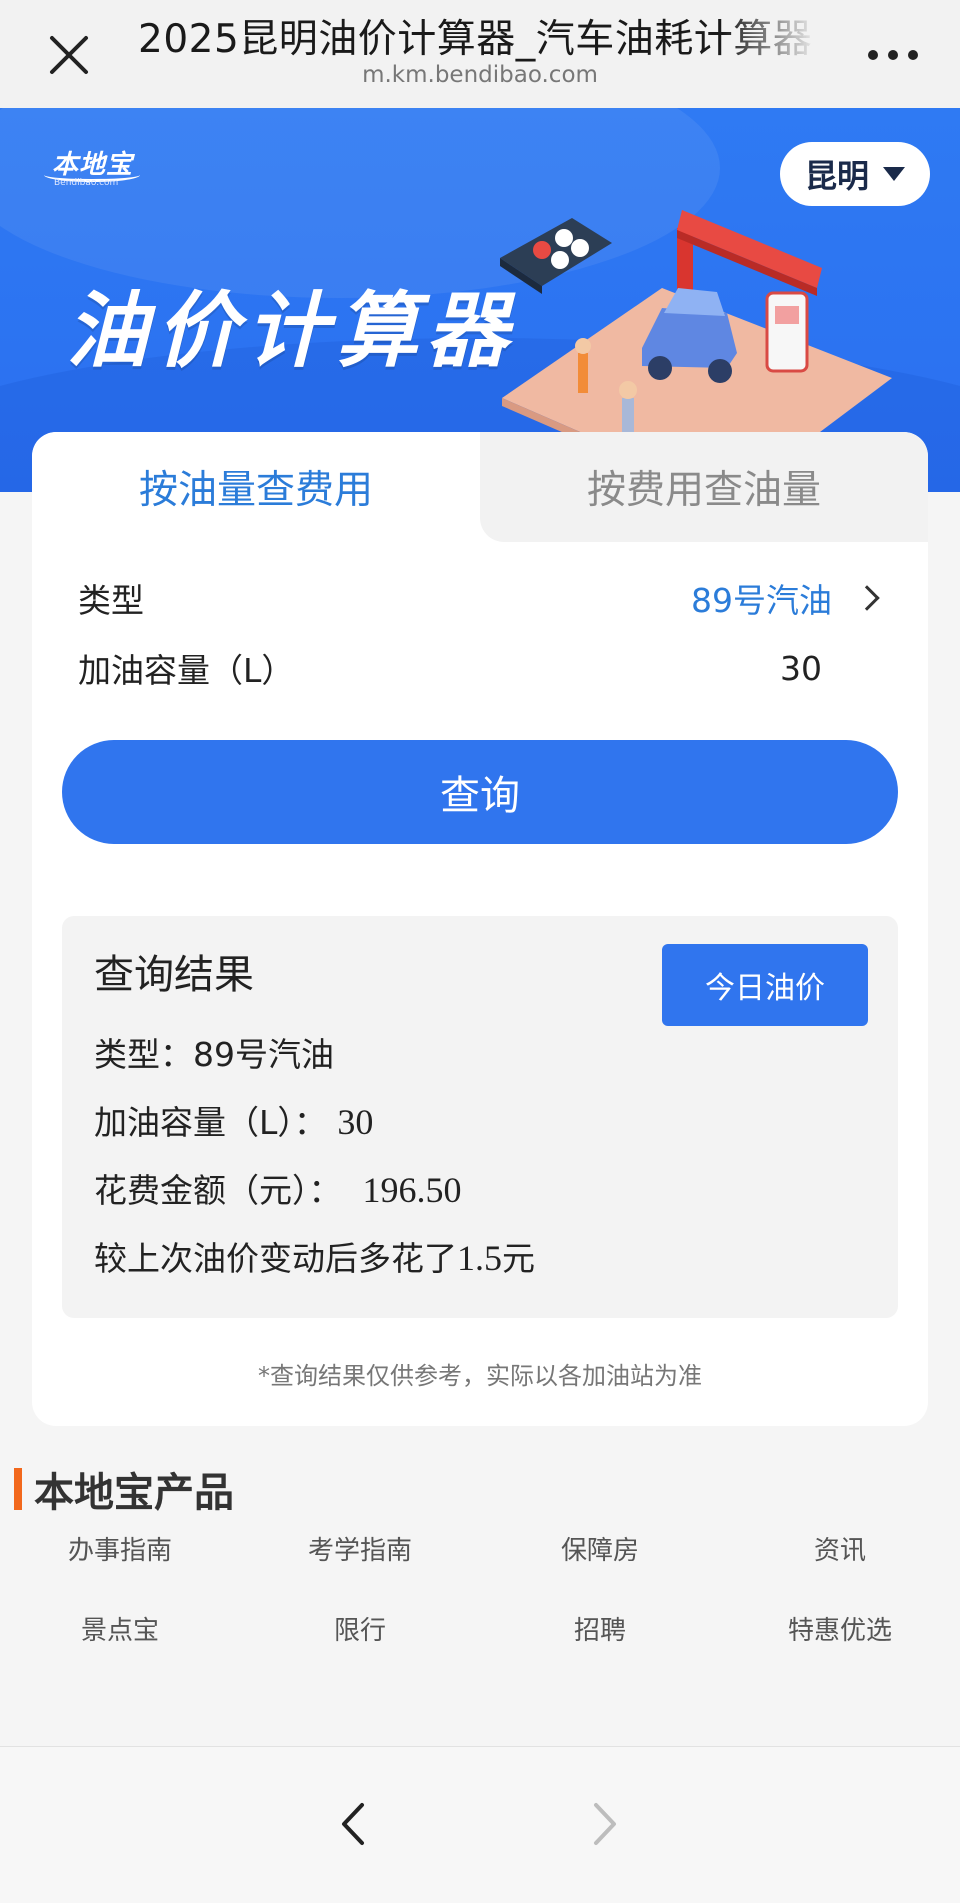 The width and height of the screenshot is (960, 1903). I want to click on page-title: 2025昆明油价计算器_汽车油耗计算器, so click(475, 39).